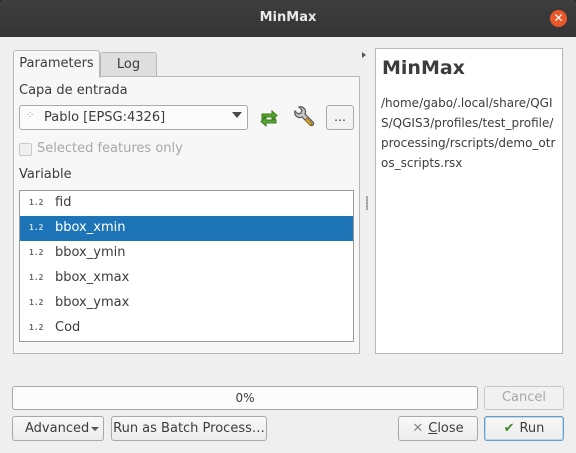  I want to click on field-name: bbox_xmax, so click(92, 277).